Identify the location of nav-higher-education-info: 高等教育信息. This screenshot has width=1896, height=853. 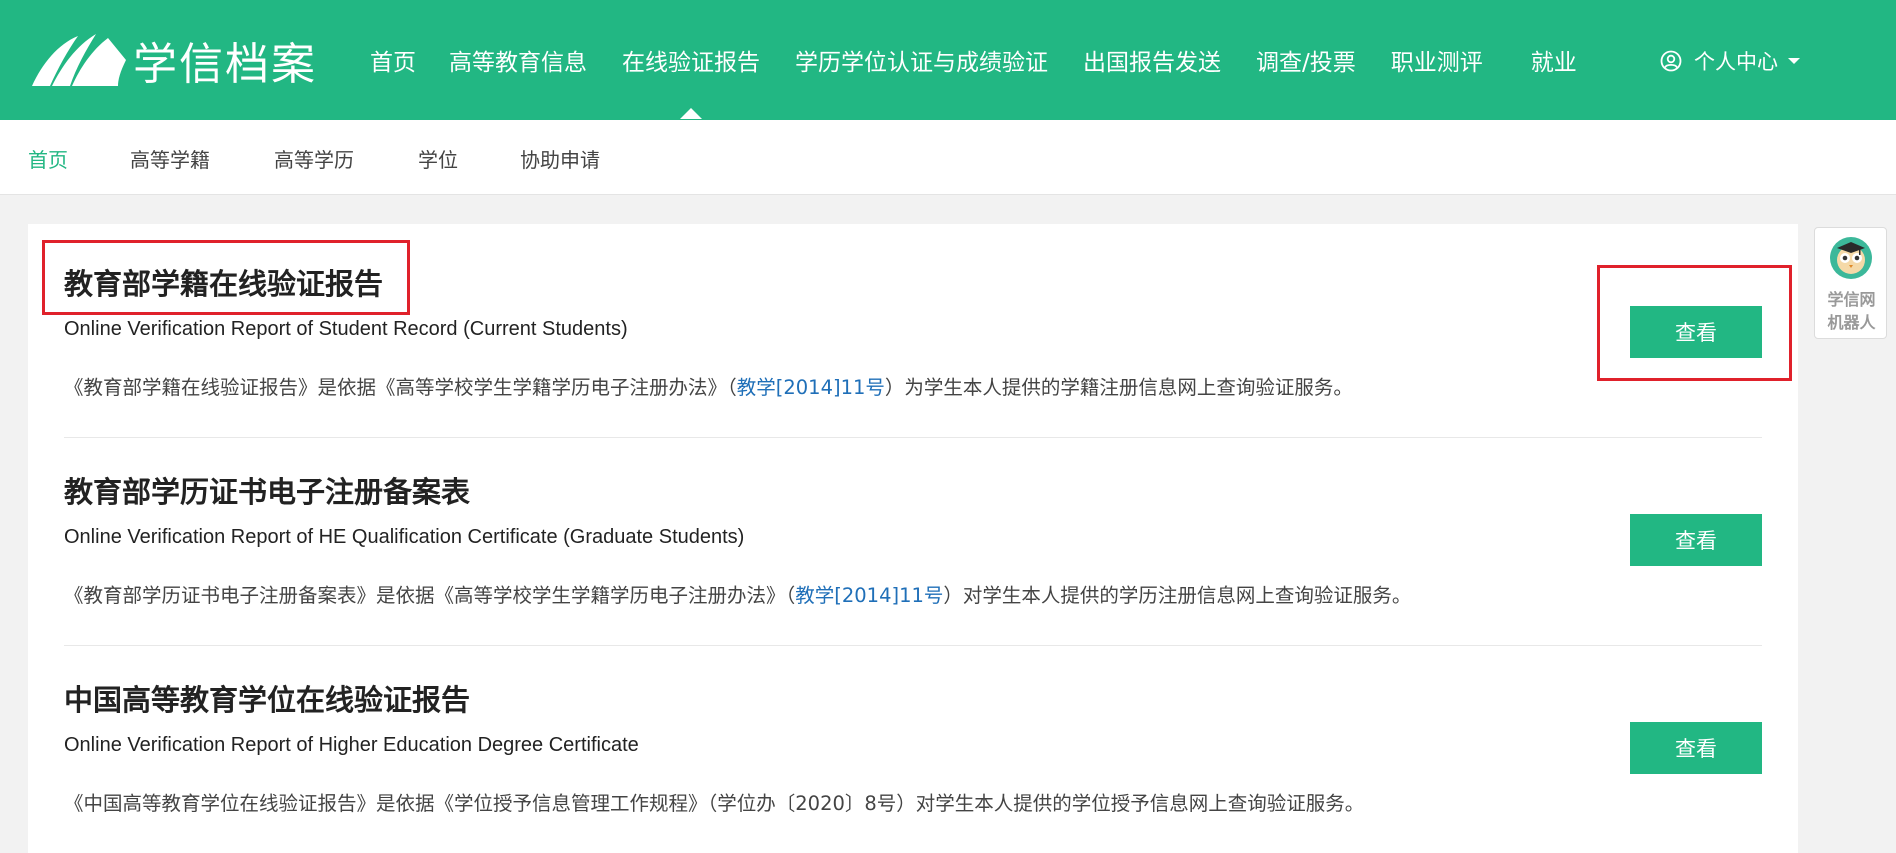
(518, 60).